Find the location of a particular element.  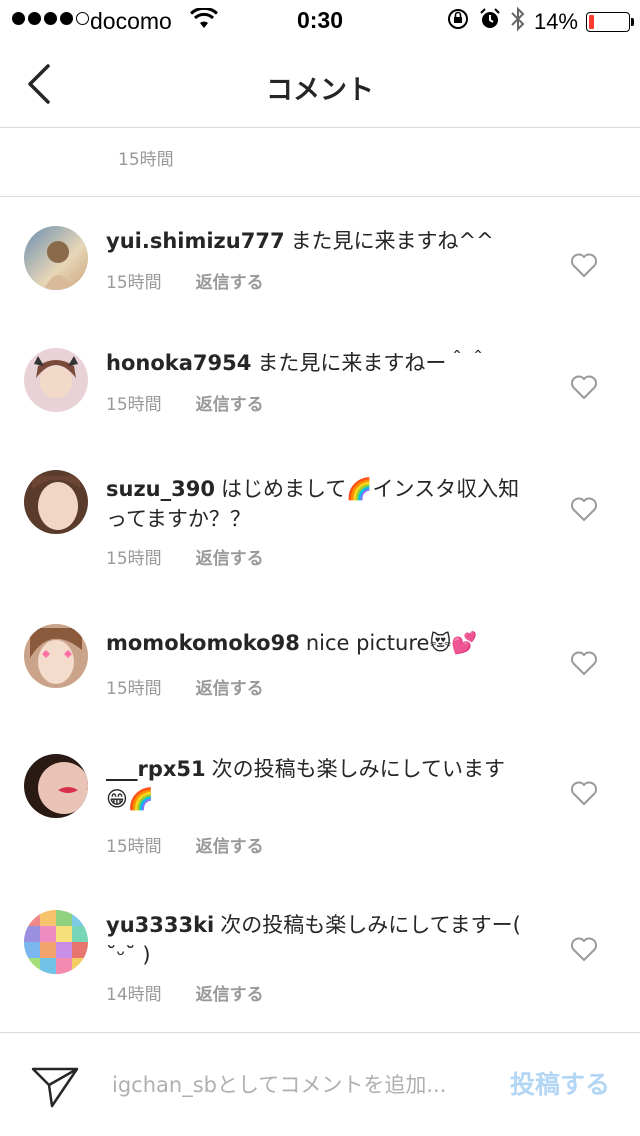

comment-username: honoka7954 is located at coordinates (178, 363).